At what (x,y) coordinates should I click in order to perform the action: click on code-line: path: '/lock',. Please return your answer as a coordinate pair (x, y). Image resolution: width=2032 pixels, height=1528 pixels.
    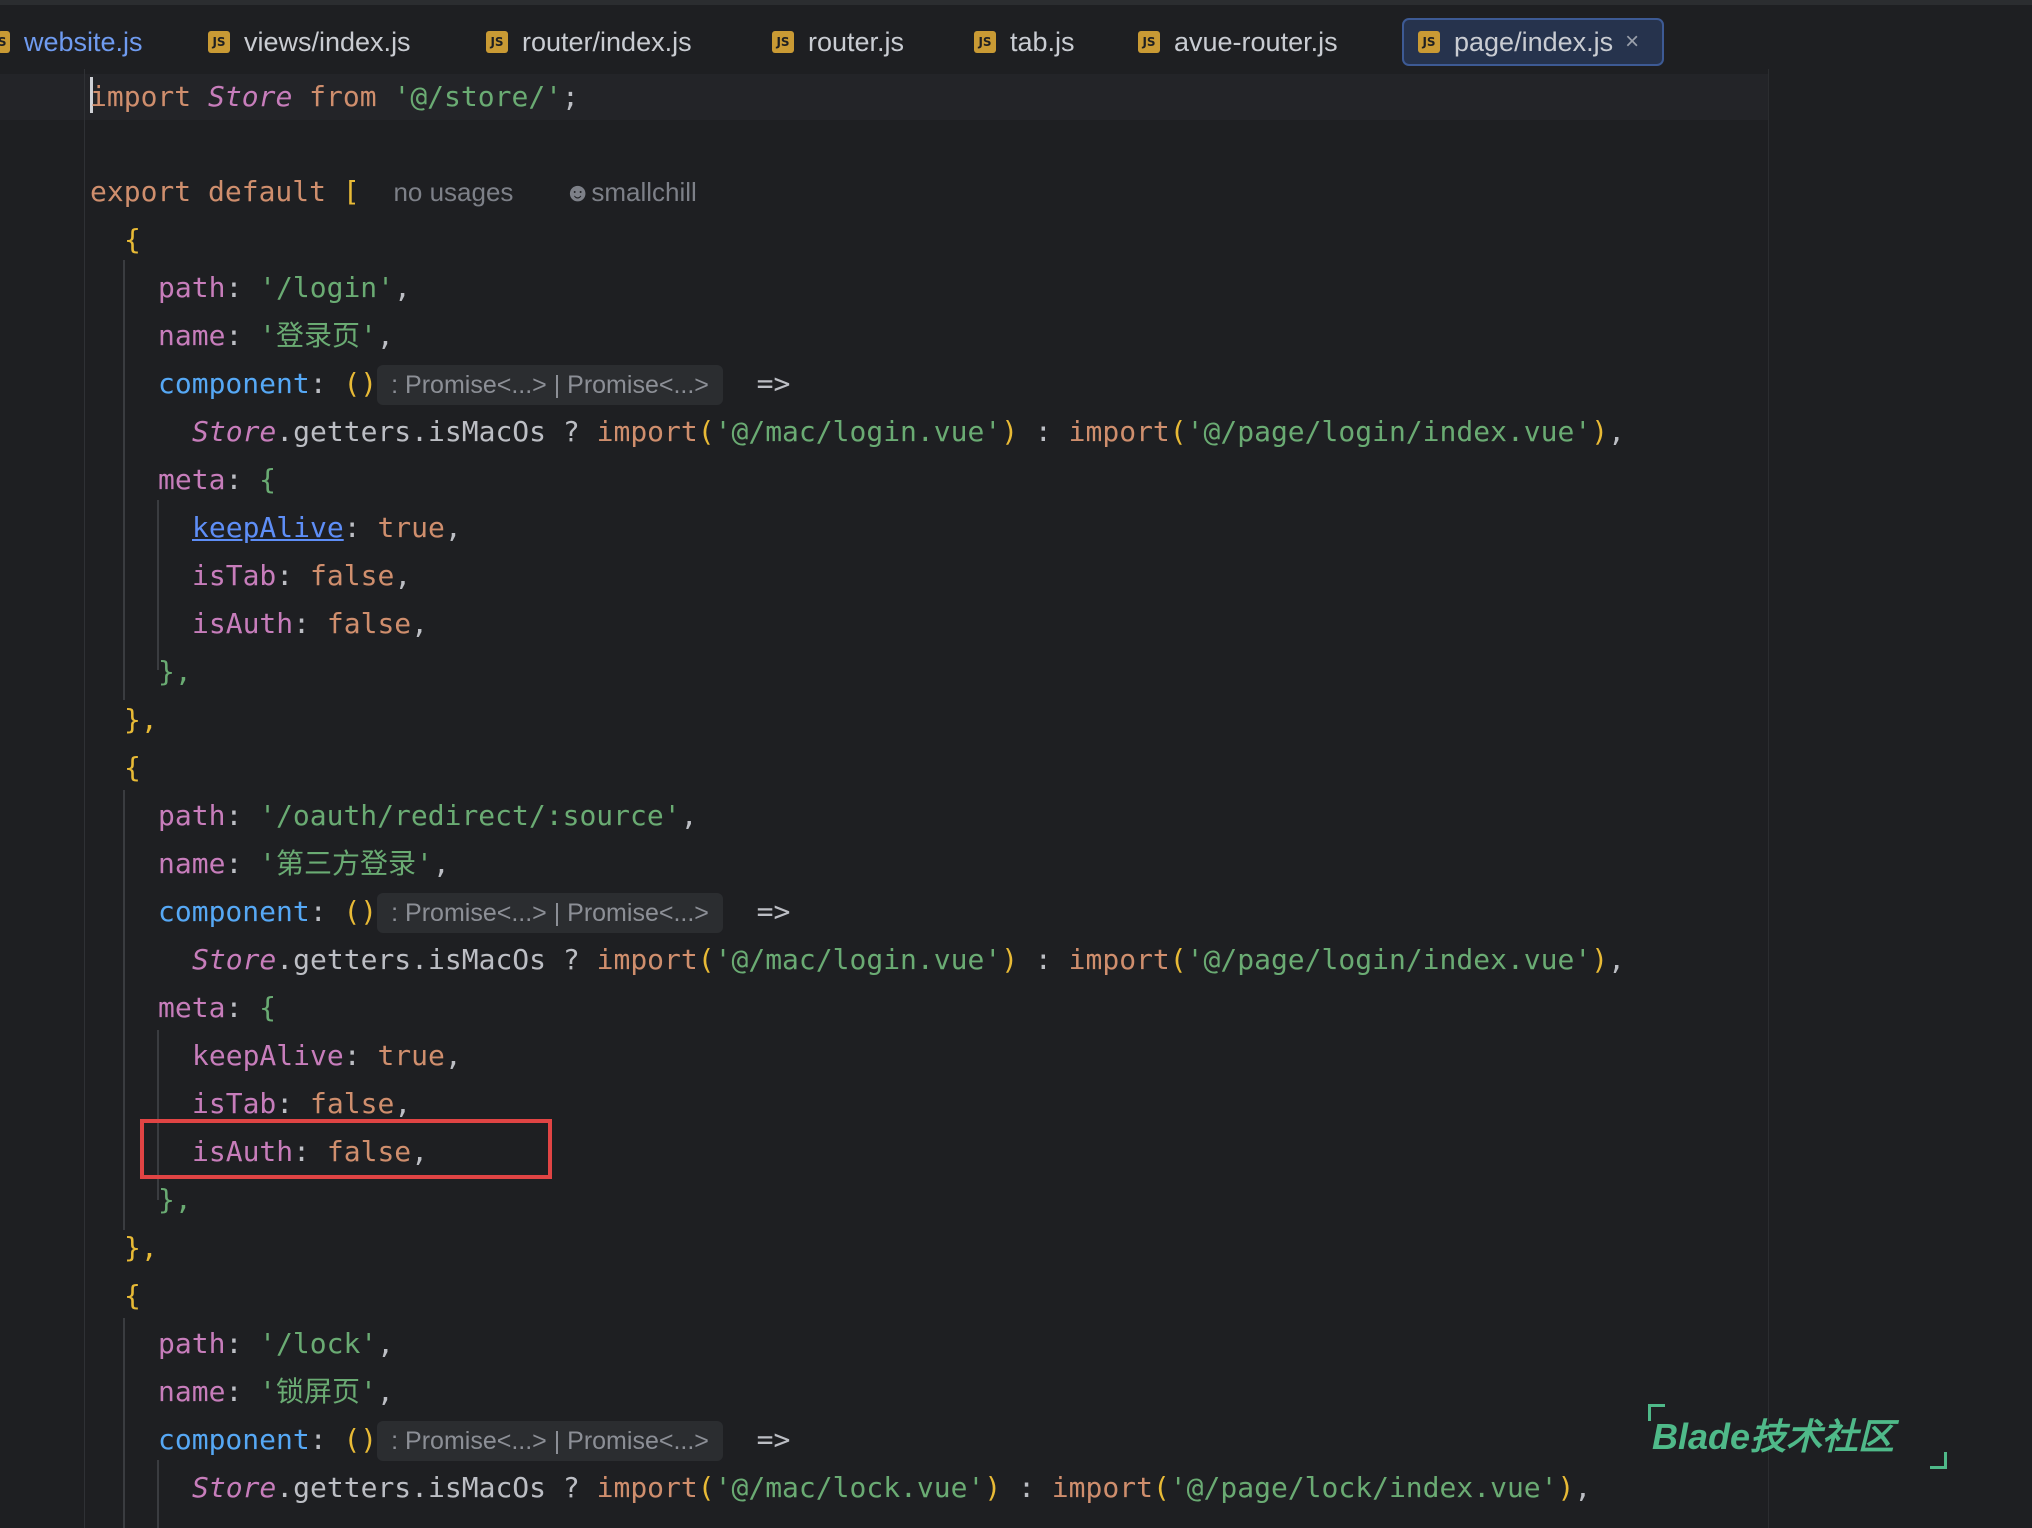
    Looking at the image, I should click on (276, 1344).